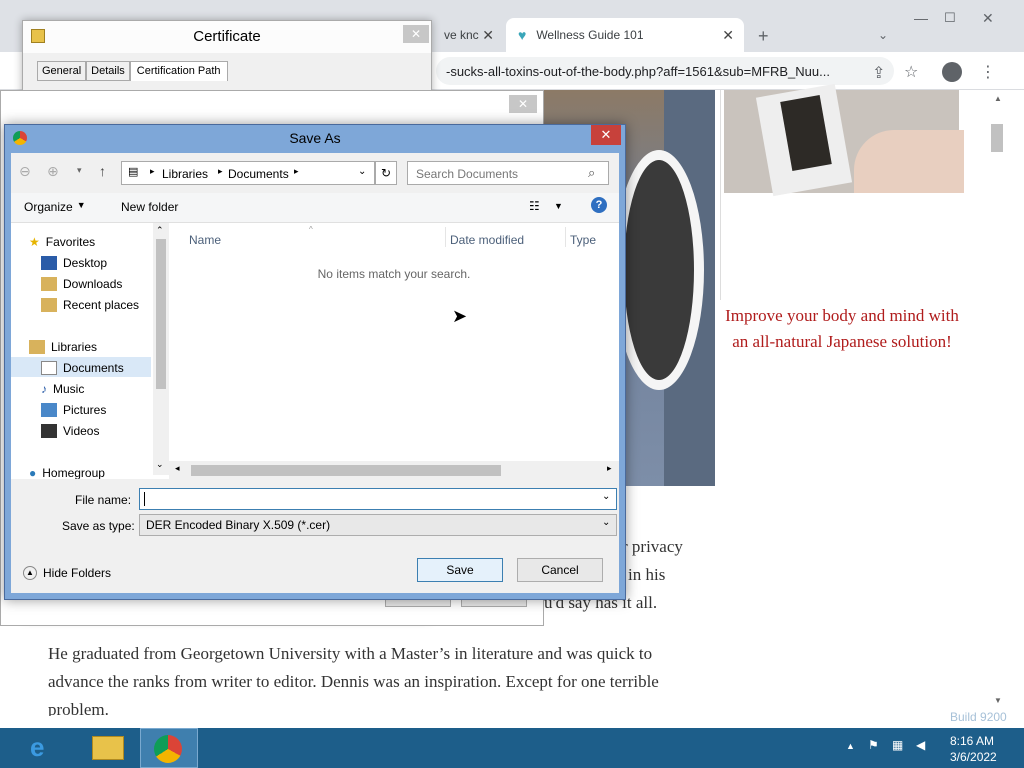 The width and height of the screenshot is (1024, 768). What do you see at coordinates (63, 347) in the screenshot?
I see `nav-libraries: Libraries` at bounding box center [63, 347].